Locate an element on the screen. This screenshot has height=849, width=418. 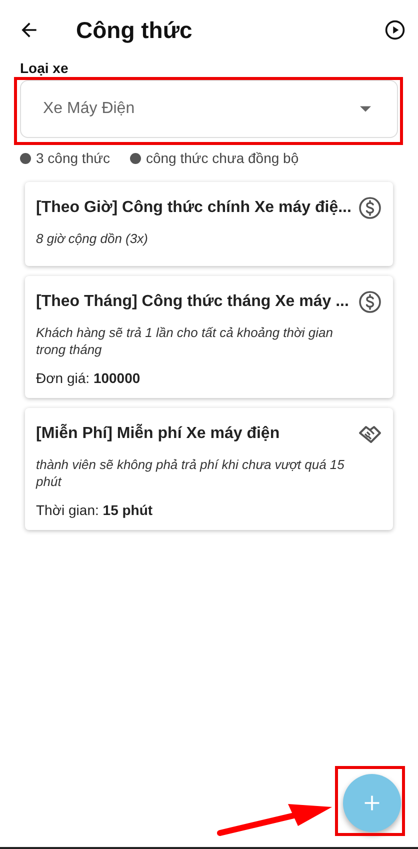
formula-description: Khách hàng sẽ trả 1 lần cho tất cả khoảng thời gian trong tháng is located at coordinates (185, 341).